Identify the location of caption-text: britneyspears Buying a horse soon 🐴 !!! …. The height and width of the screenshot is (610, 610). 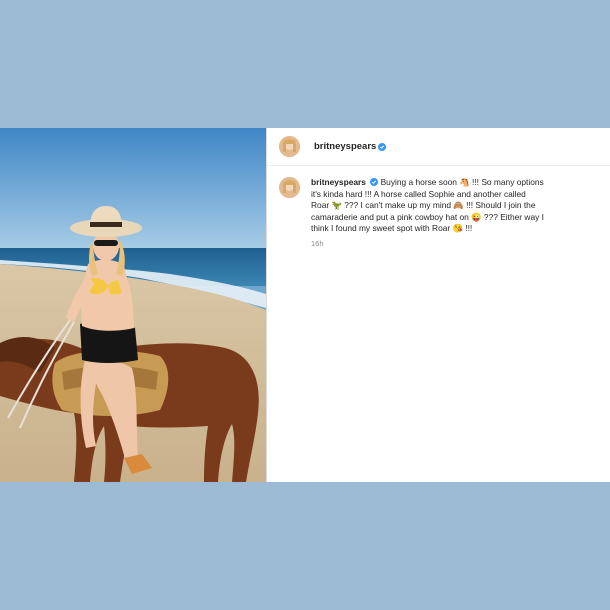
(446, 206).